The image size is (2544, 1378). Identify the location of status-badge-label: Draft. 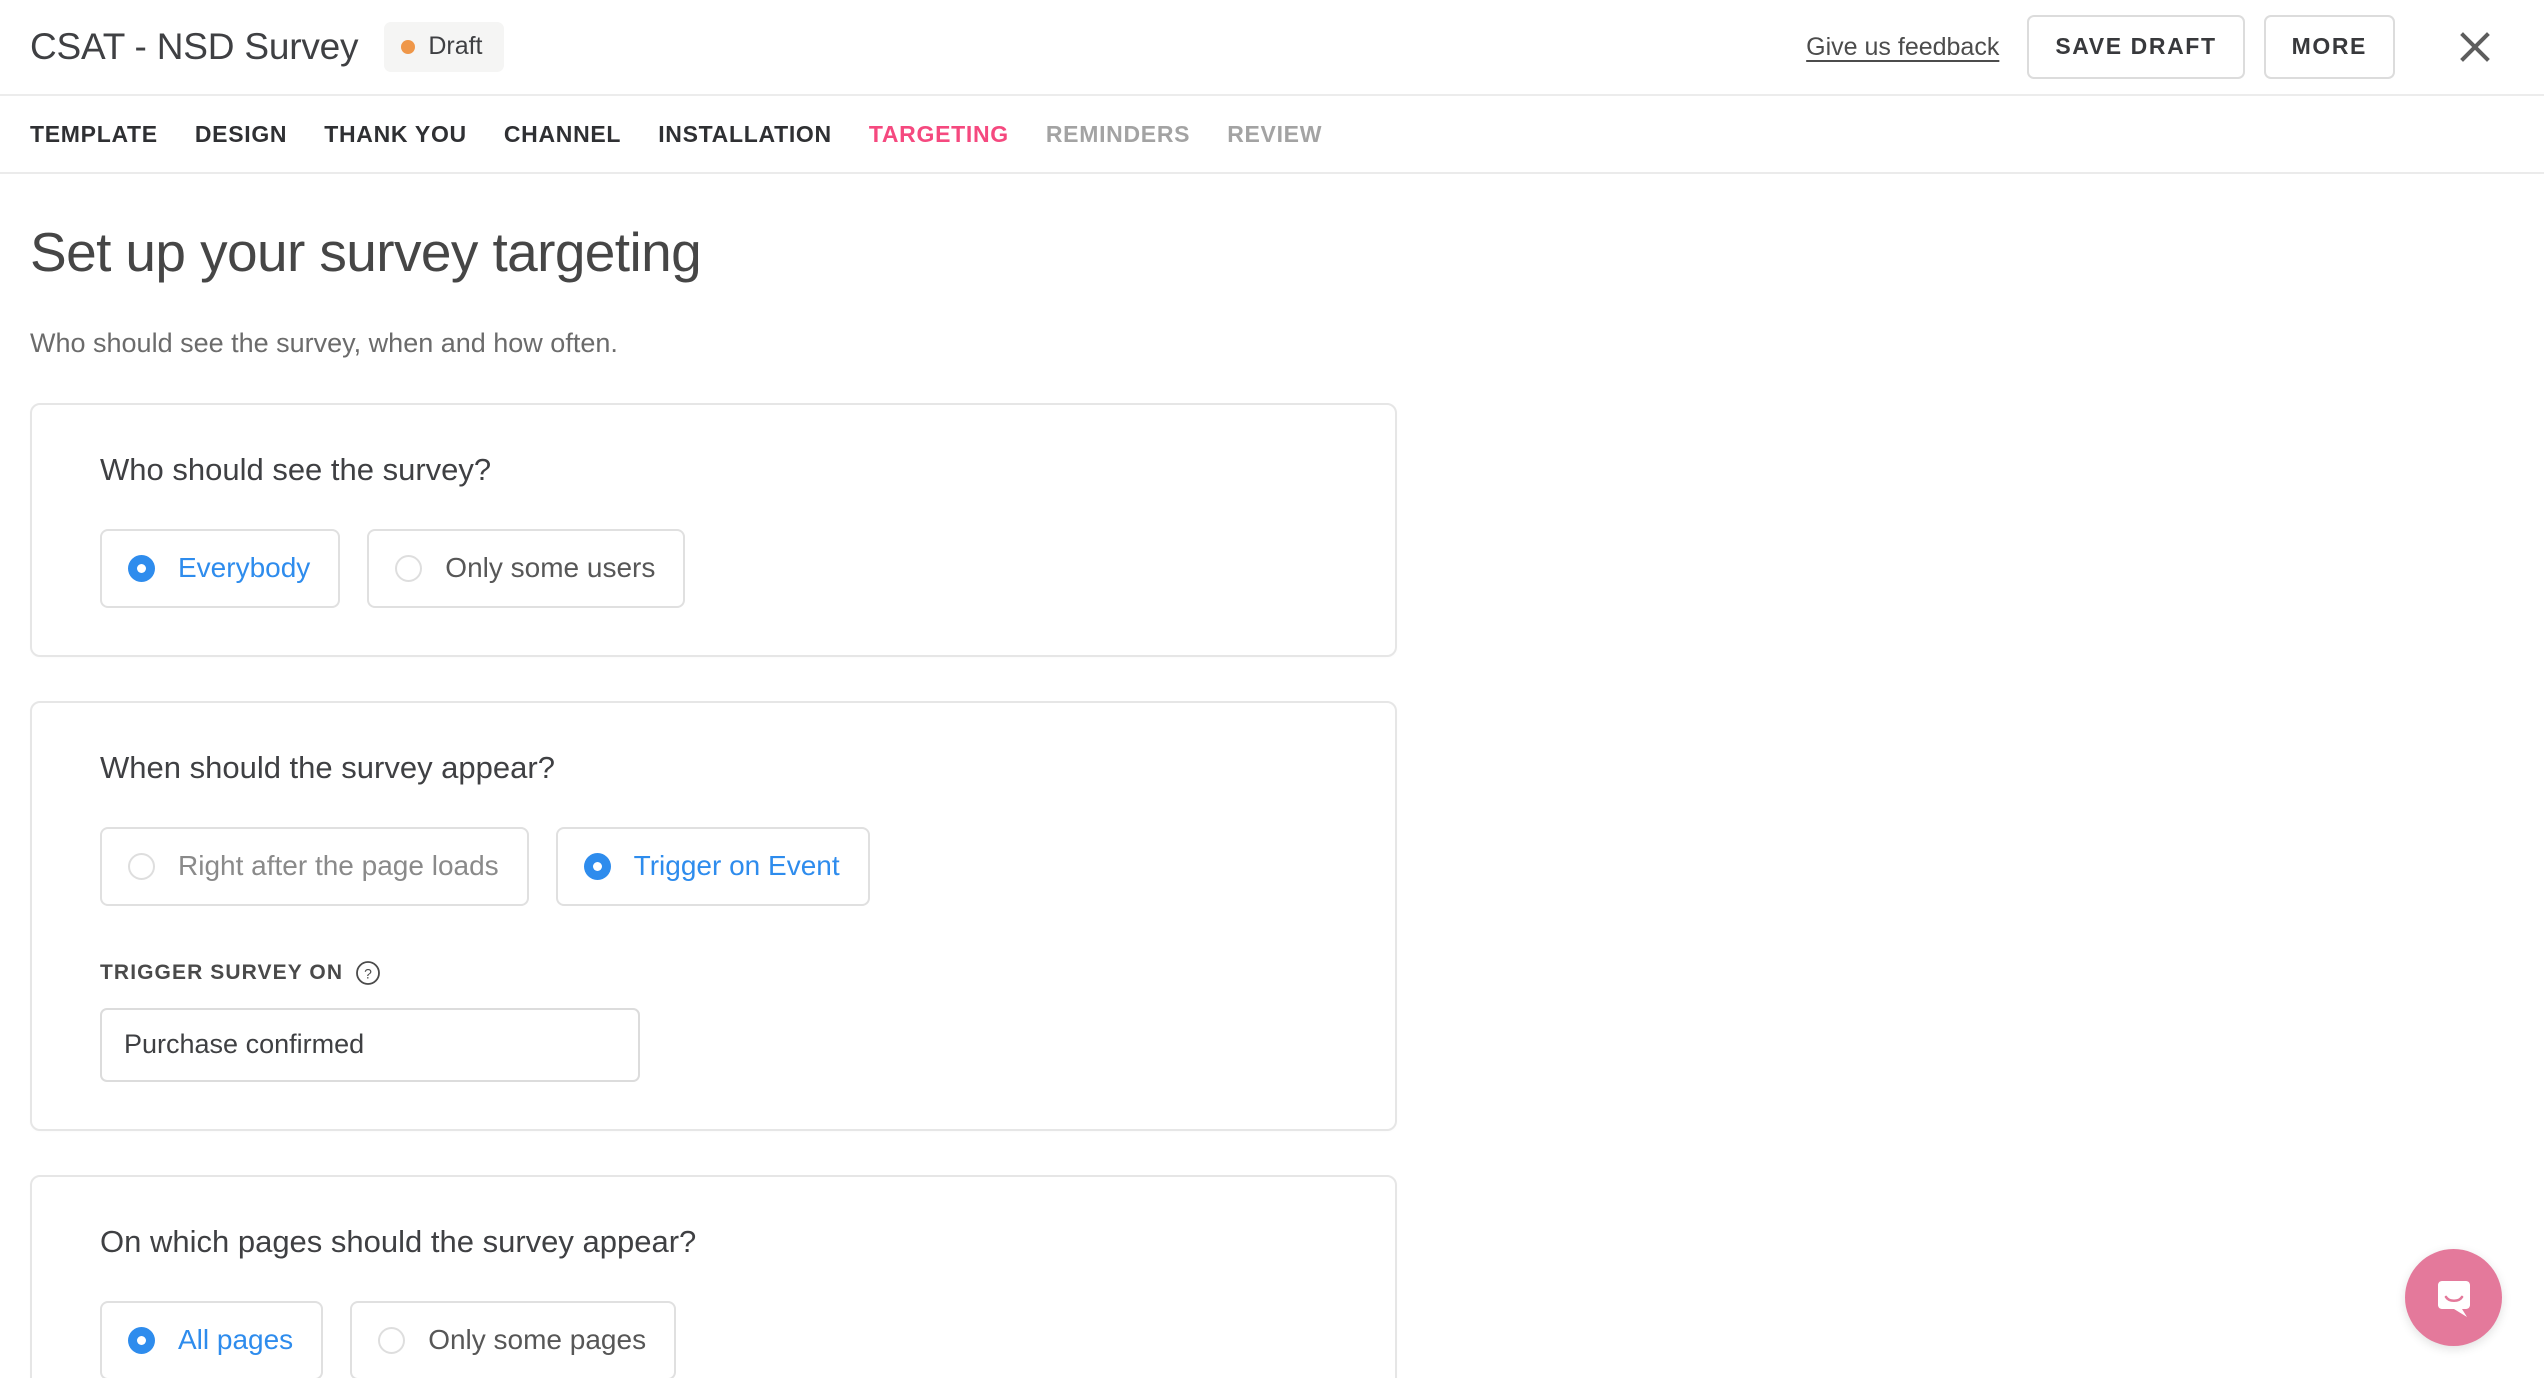
(455, 46).